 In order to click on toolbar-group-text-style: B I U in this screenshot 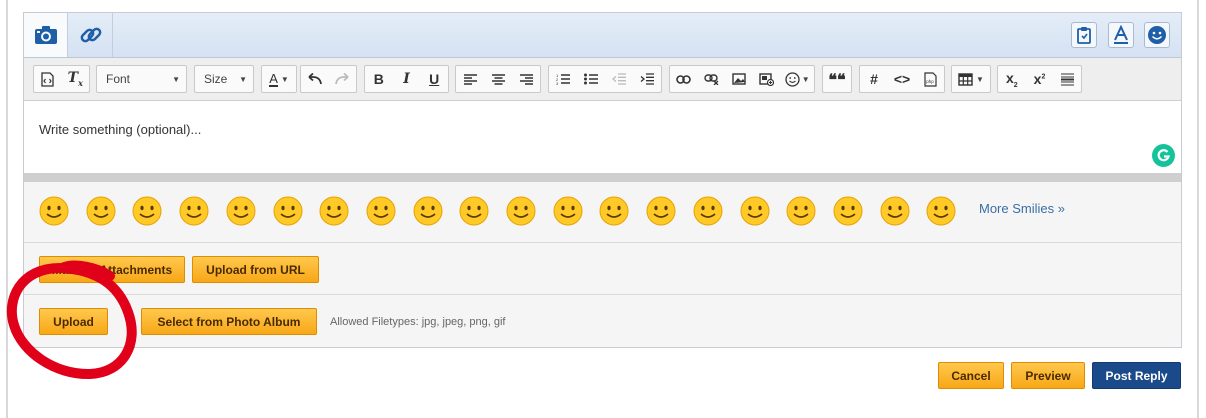, I will do `click(406, 79)`.